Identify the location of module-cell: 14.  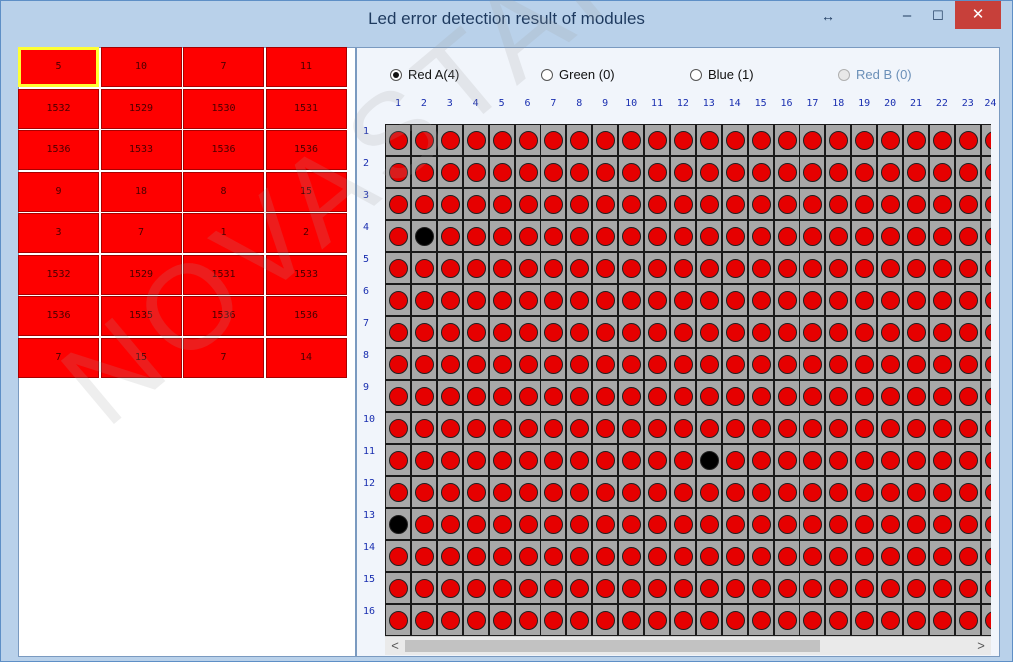
(306, 357).